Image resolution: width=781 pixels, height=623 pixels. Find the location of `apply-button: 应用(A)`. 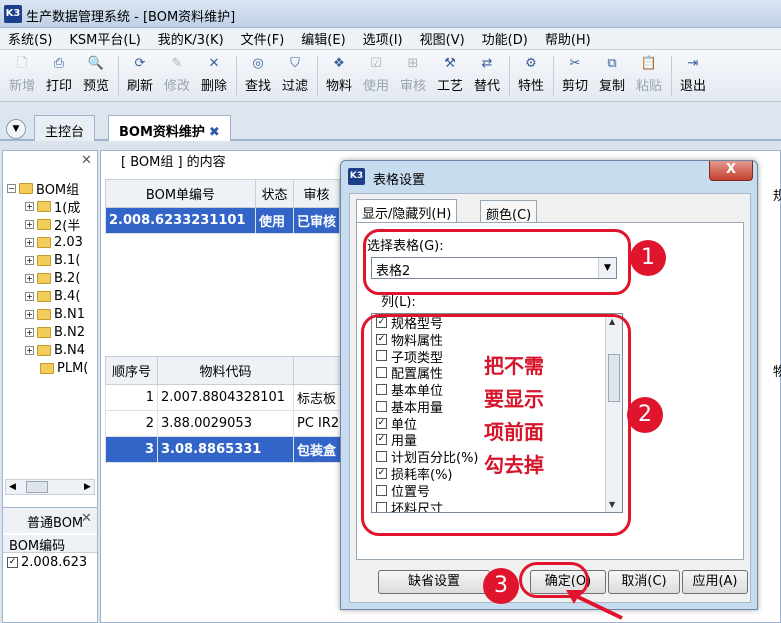

apply-button: 应用(A) is located at coordinates (715, 582).